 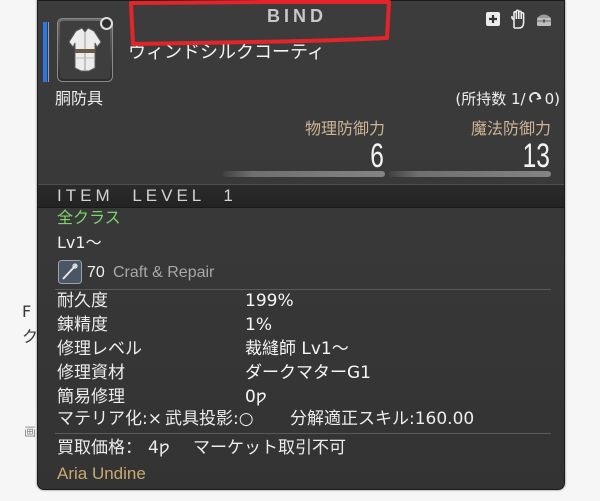 I want to click on repair-level: 70, so click(x=96, y=272).